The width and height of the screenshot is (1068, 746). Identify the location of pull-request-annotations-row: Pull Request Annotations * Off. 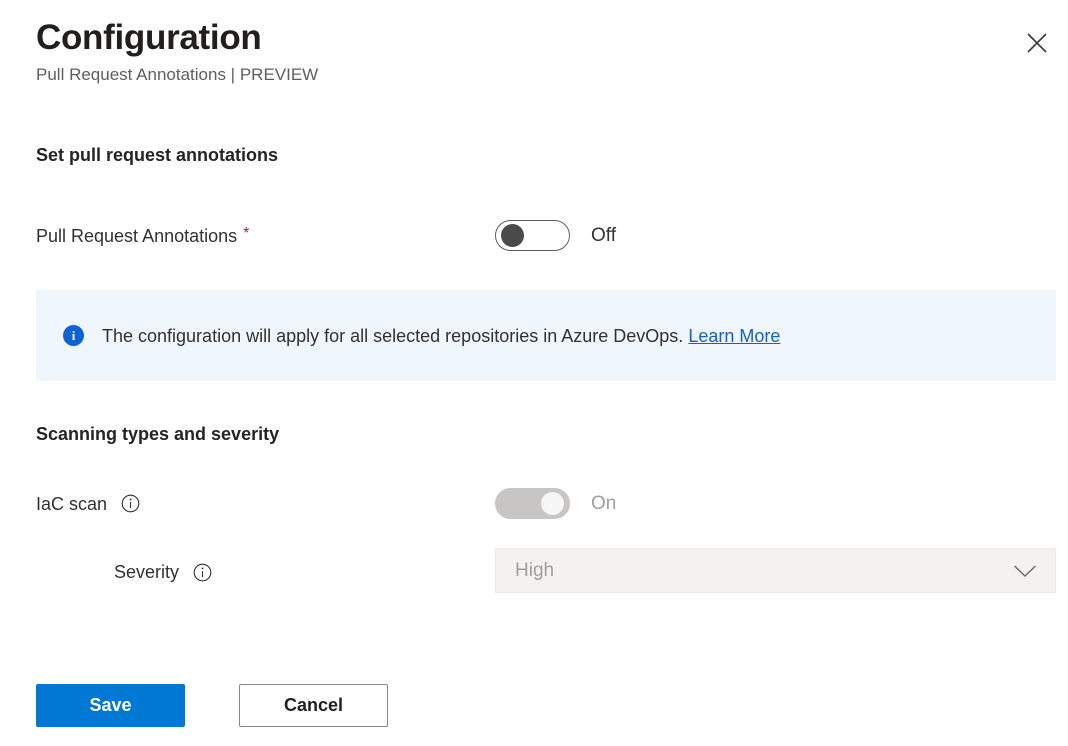
(546, 235).